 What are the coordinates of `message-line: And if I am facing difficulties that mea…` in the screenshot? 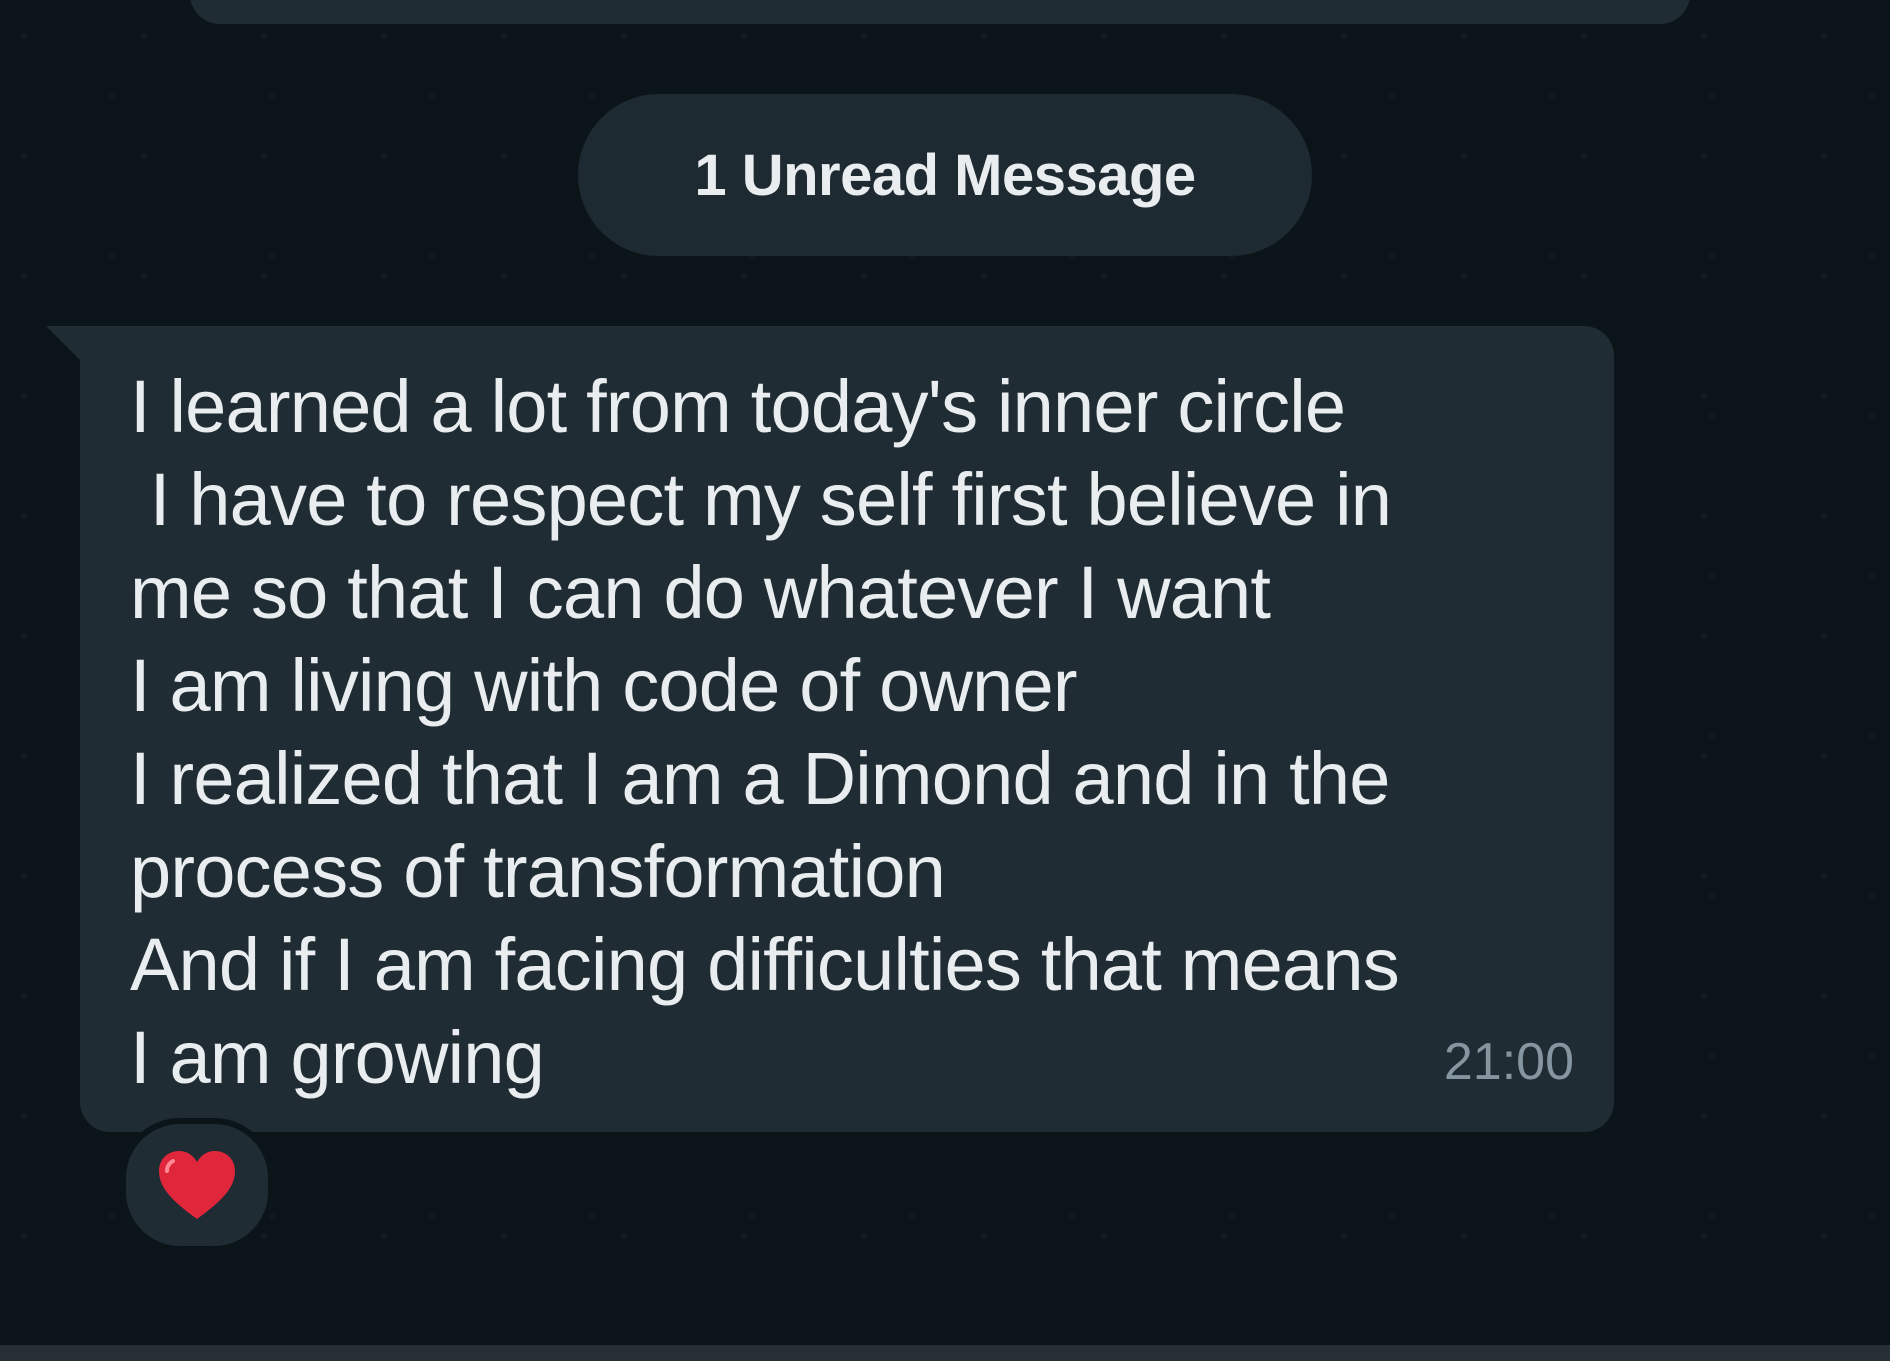 It's located at (765, 964).